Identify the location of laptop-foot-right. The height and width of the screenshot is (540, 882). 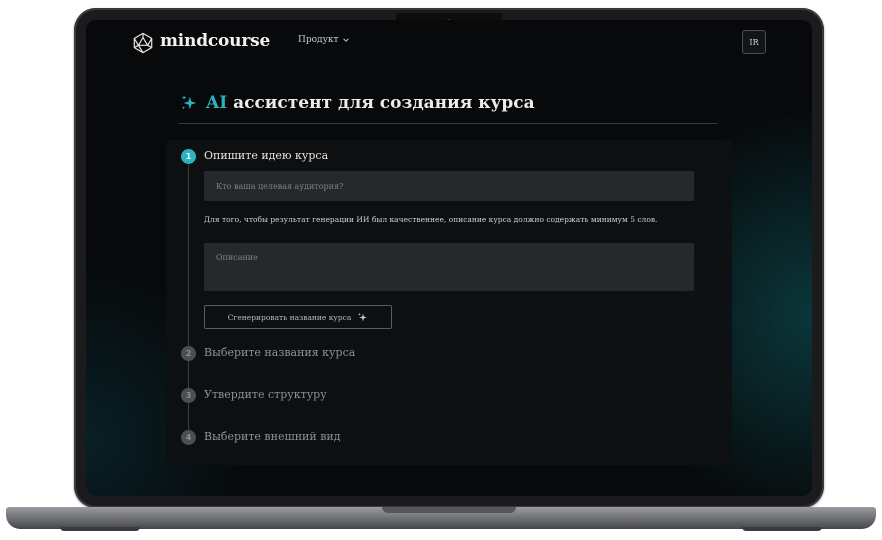
(782, 529).